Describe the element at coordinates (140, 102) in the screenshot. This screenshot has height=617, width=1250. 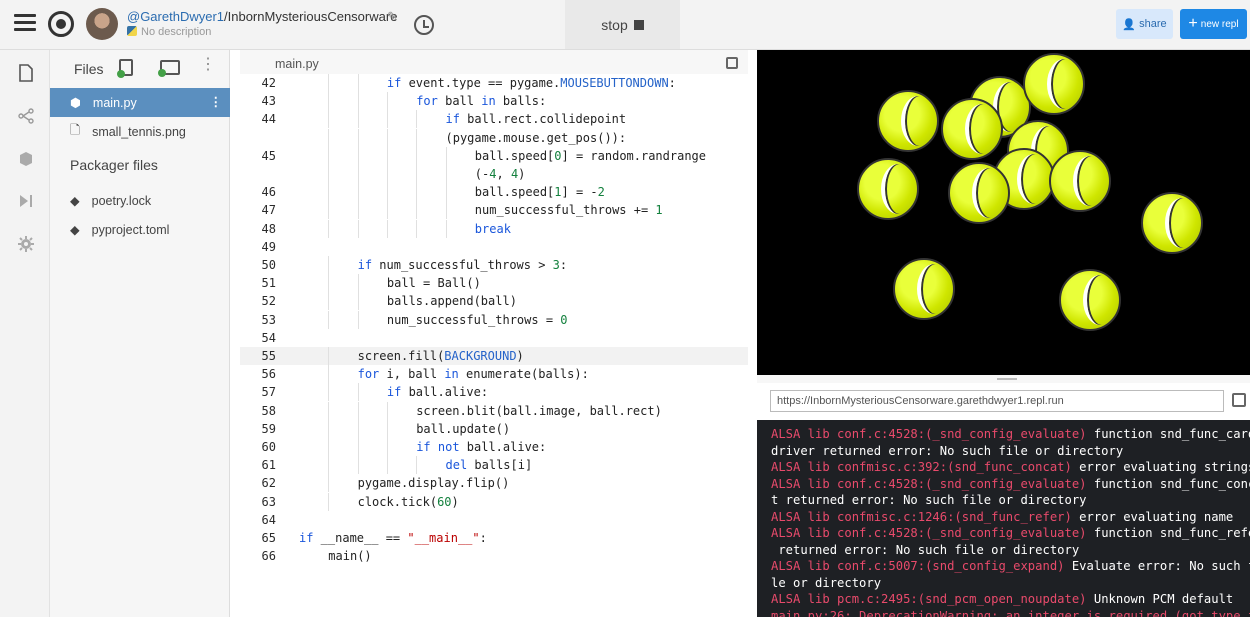
I see `file-item-main-py: ⬢ main.py ⋮` at that location.